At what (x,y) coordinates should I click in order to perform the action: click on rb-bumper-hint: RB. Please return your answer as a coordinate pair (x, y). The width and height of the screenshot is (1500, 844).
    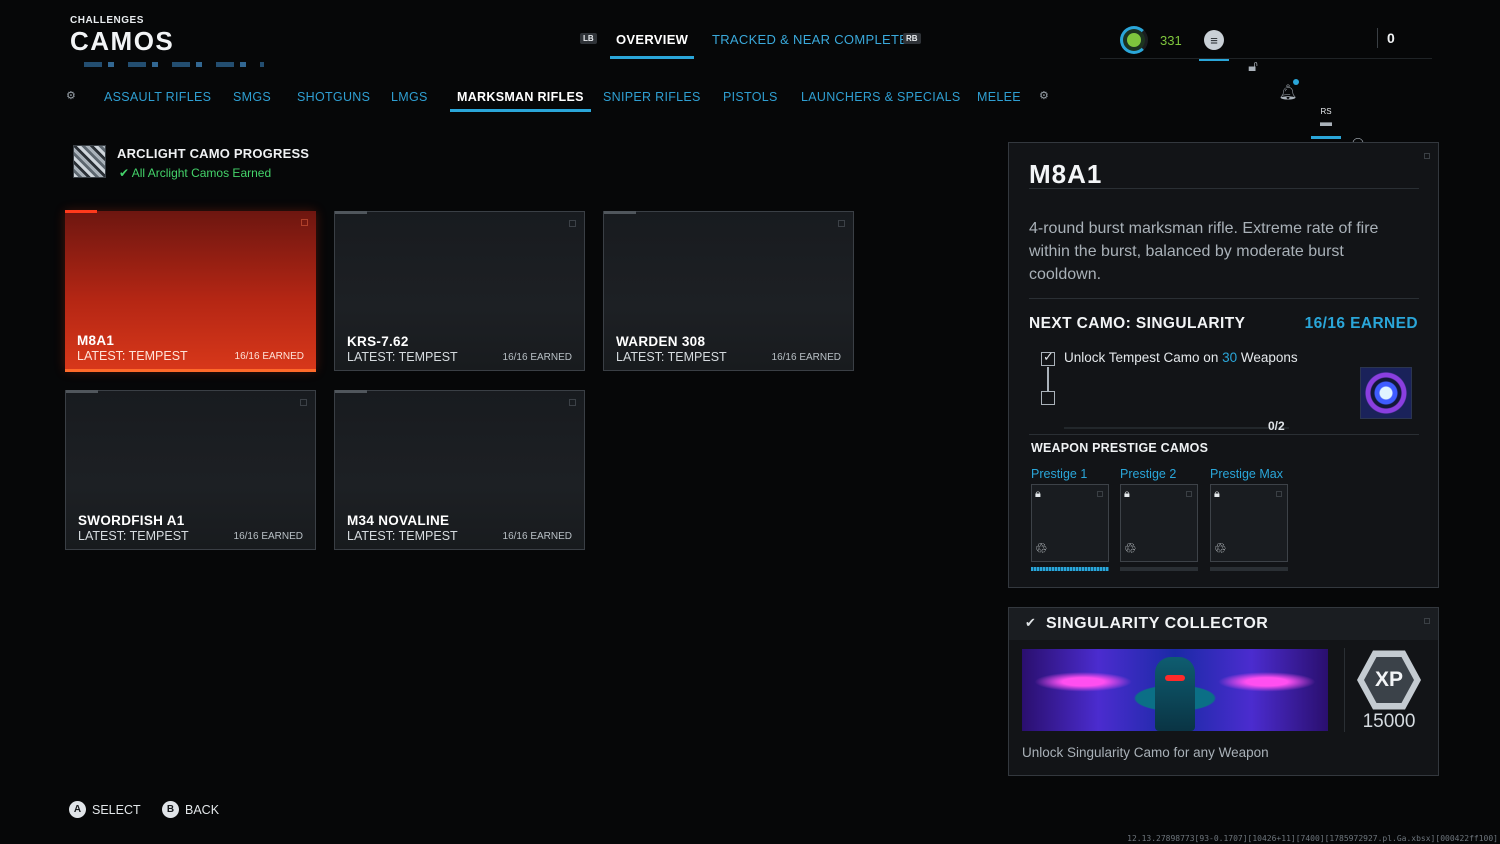
    Looking at the image, I should click on (912, 38).